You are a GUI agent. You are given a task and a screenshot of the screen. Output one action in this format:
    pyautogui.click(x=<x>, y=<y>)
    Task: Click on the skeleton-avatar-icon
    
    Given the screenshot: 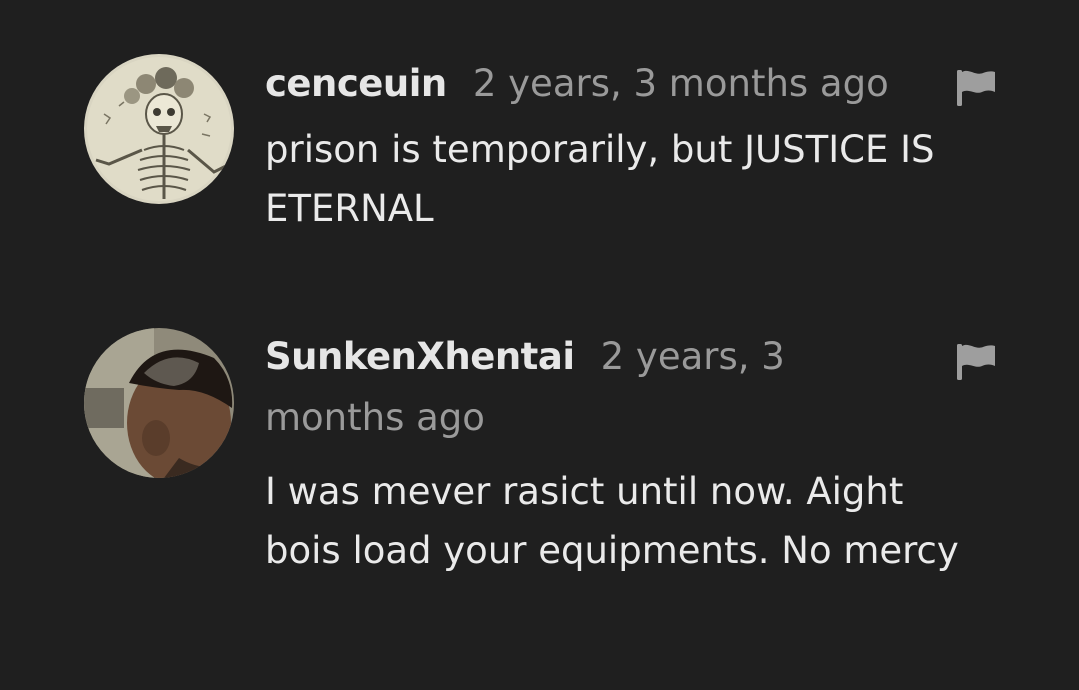 What is the action you would take?
    pyautogui.click(x=159, y=129)
    